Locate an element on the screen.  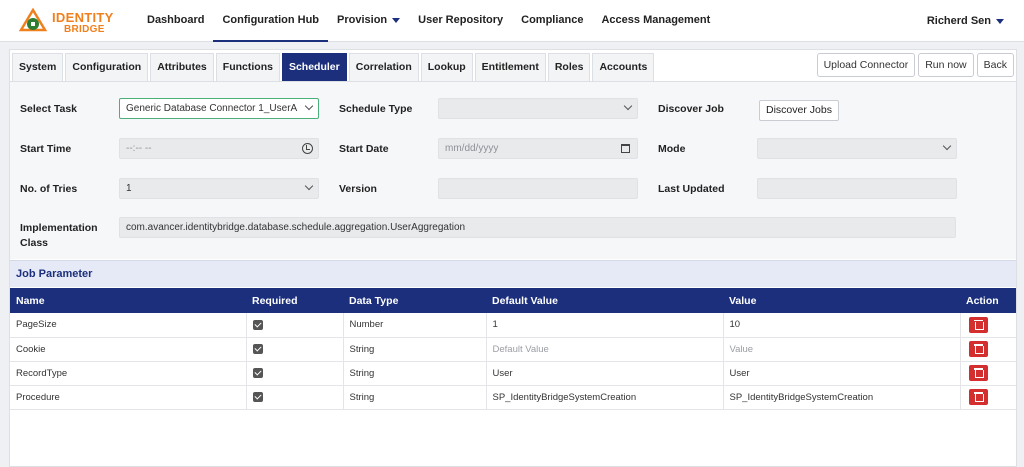
nav-compliance: Compliance is located at coordinates (552, 21).